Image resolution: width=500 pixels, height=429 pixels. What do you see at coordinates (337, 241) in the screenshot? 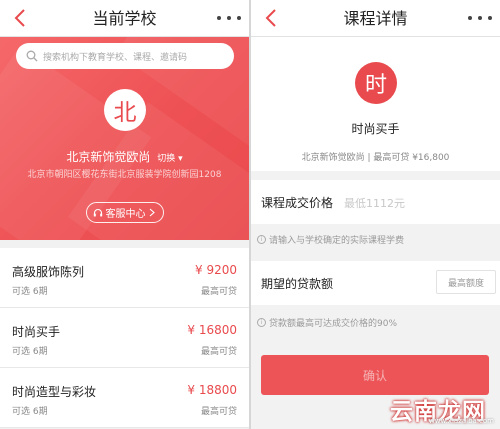
I see `price-hint-text: 请输入与学校确定的实际课程学费` at bounding box center [337, 241].